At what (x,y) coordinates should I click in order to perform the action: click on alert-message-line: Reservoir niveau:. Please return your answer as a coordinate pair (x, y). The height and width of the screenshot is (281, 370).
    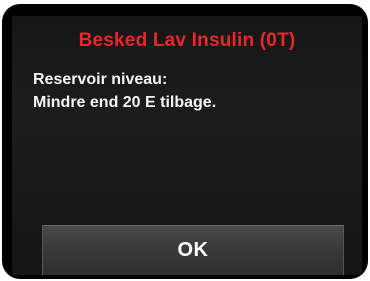
    Looking at the image, I should click on (100, 79).